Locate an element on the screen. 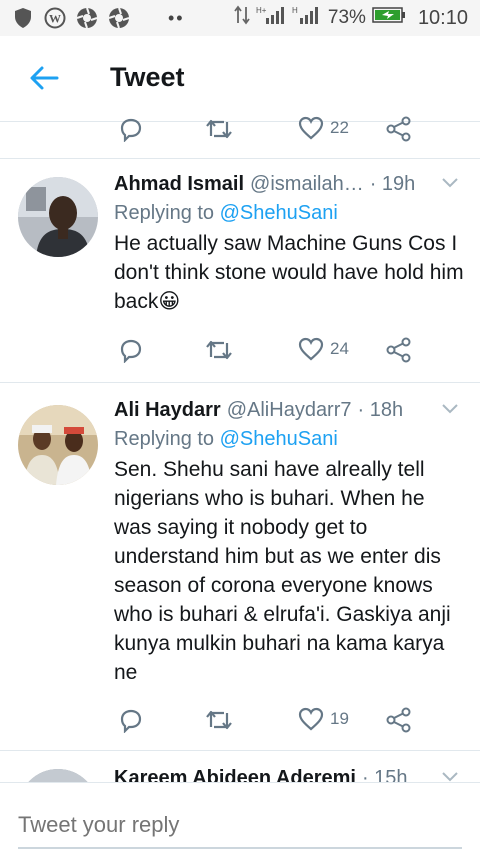 The height and width of the screenshot is (854, 480). data-transfer-icon is located at coordinates (242, 18).